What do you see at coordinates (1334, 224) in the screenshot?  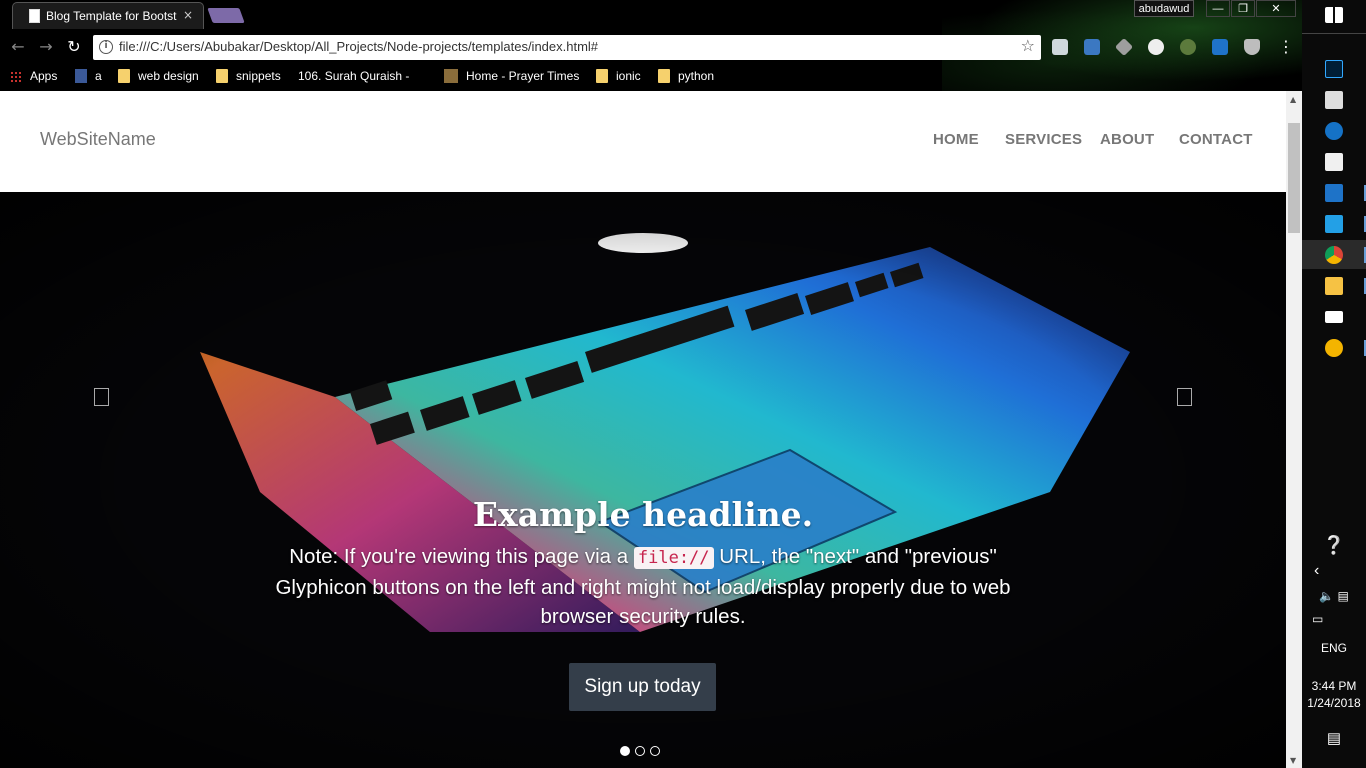 I see `vscode-icon` at bounding box center [1334, 224].